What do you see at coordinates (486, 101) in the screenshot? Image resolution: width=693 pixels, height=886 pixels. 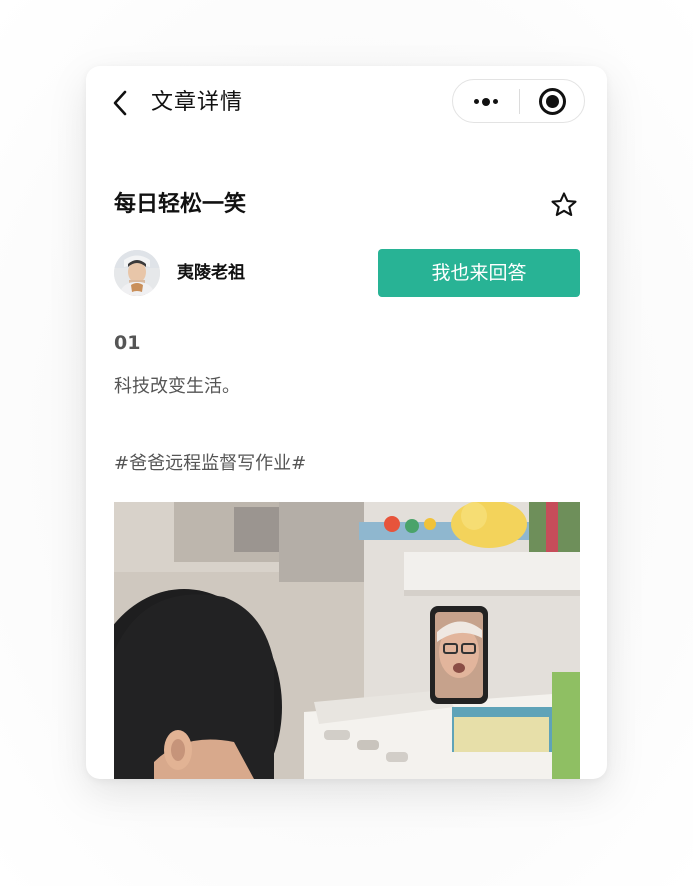 I see `more-button` at bounding box center [486, 101].